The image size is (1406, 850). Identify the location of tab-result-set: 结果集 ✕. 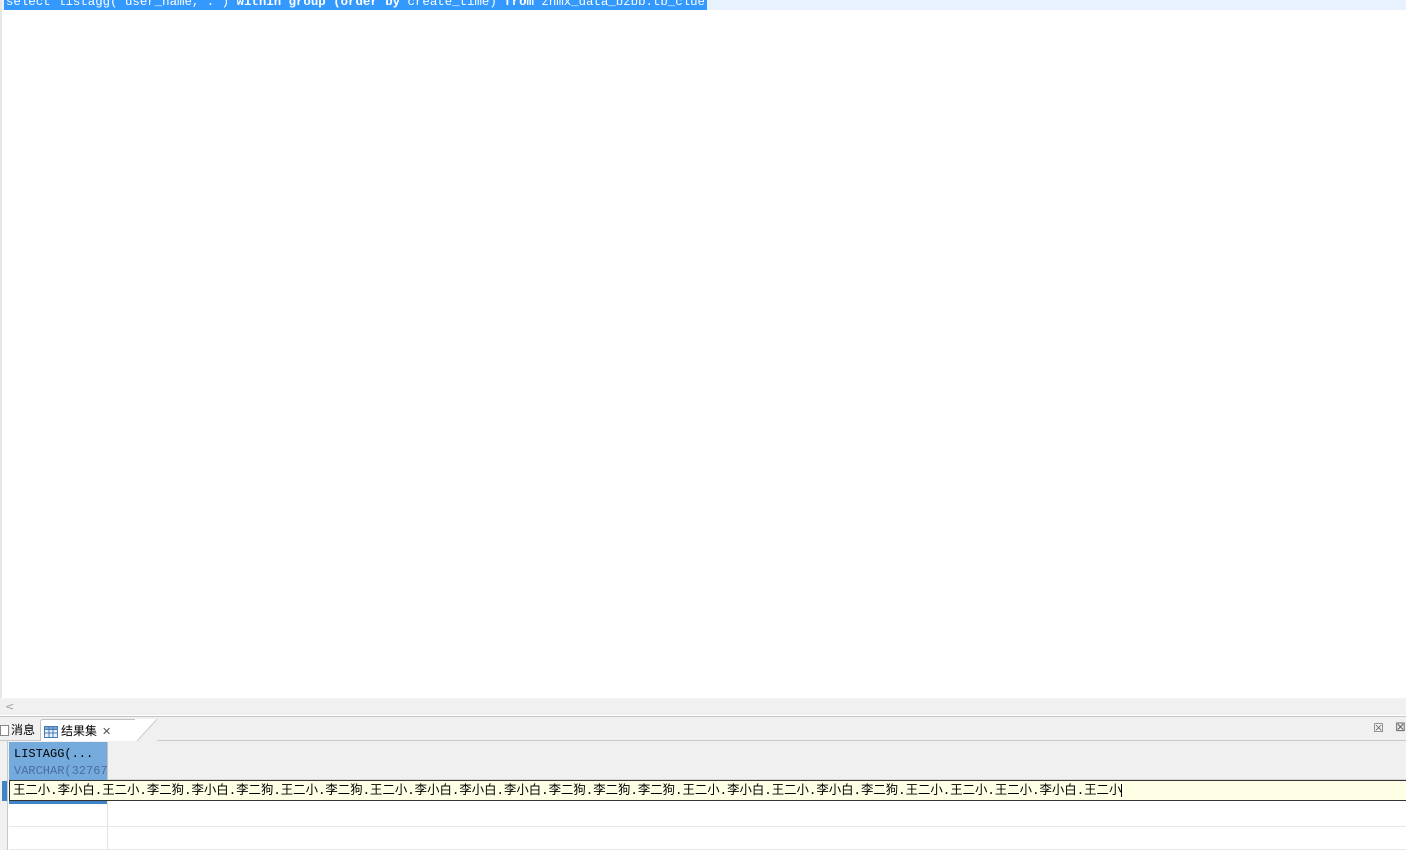
(98, 731).